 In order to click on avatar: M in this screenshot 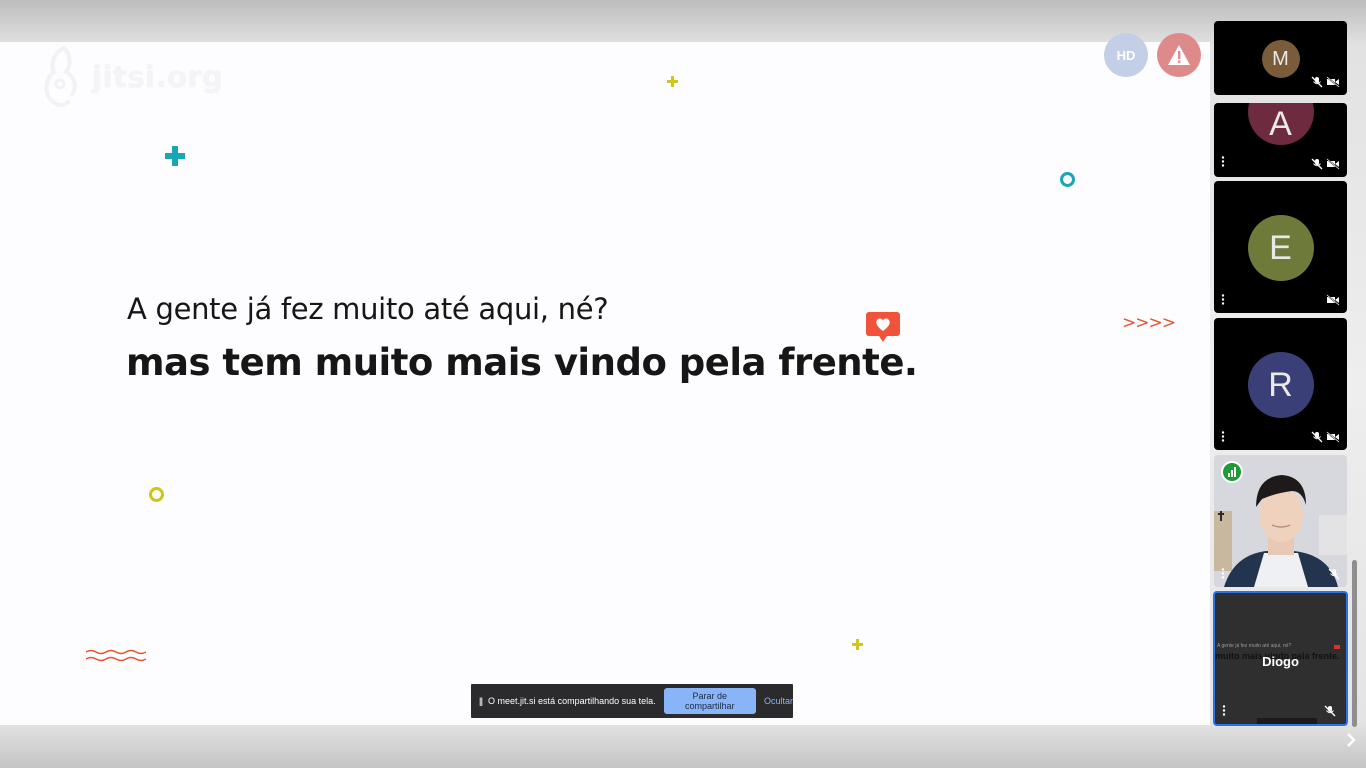, I will do `click(1280, 59)`.